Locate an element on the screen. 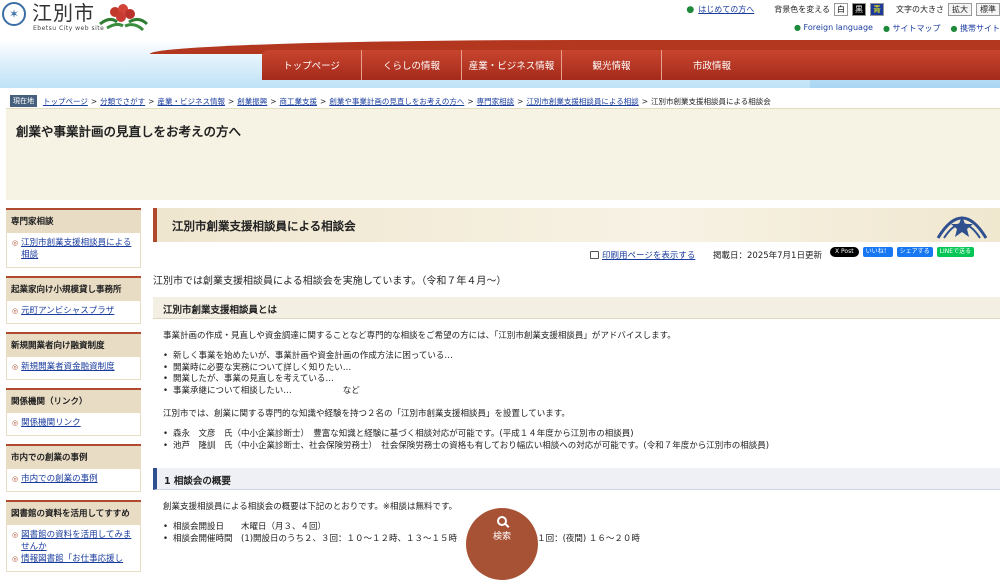 The image size is (1000, 580). print-link: 印刷用ページを表示する is located at coordinates (642, 255).